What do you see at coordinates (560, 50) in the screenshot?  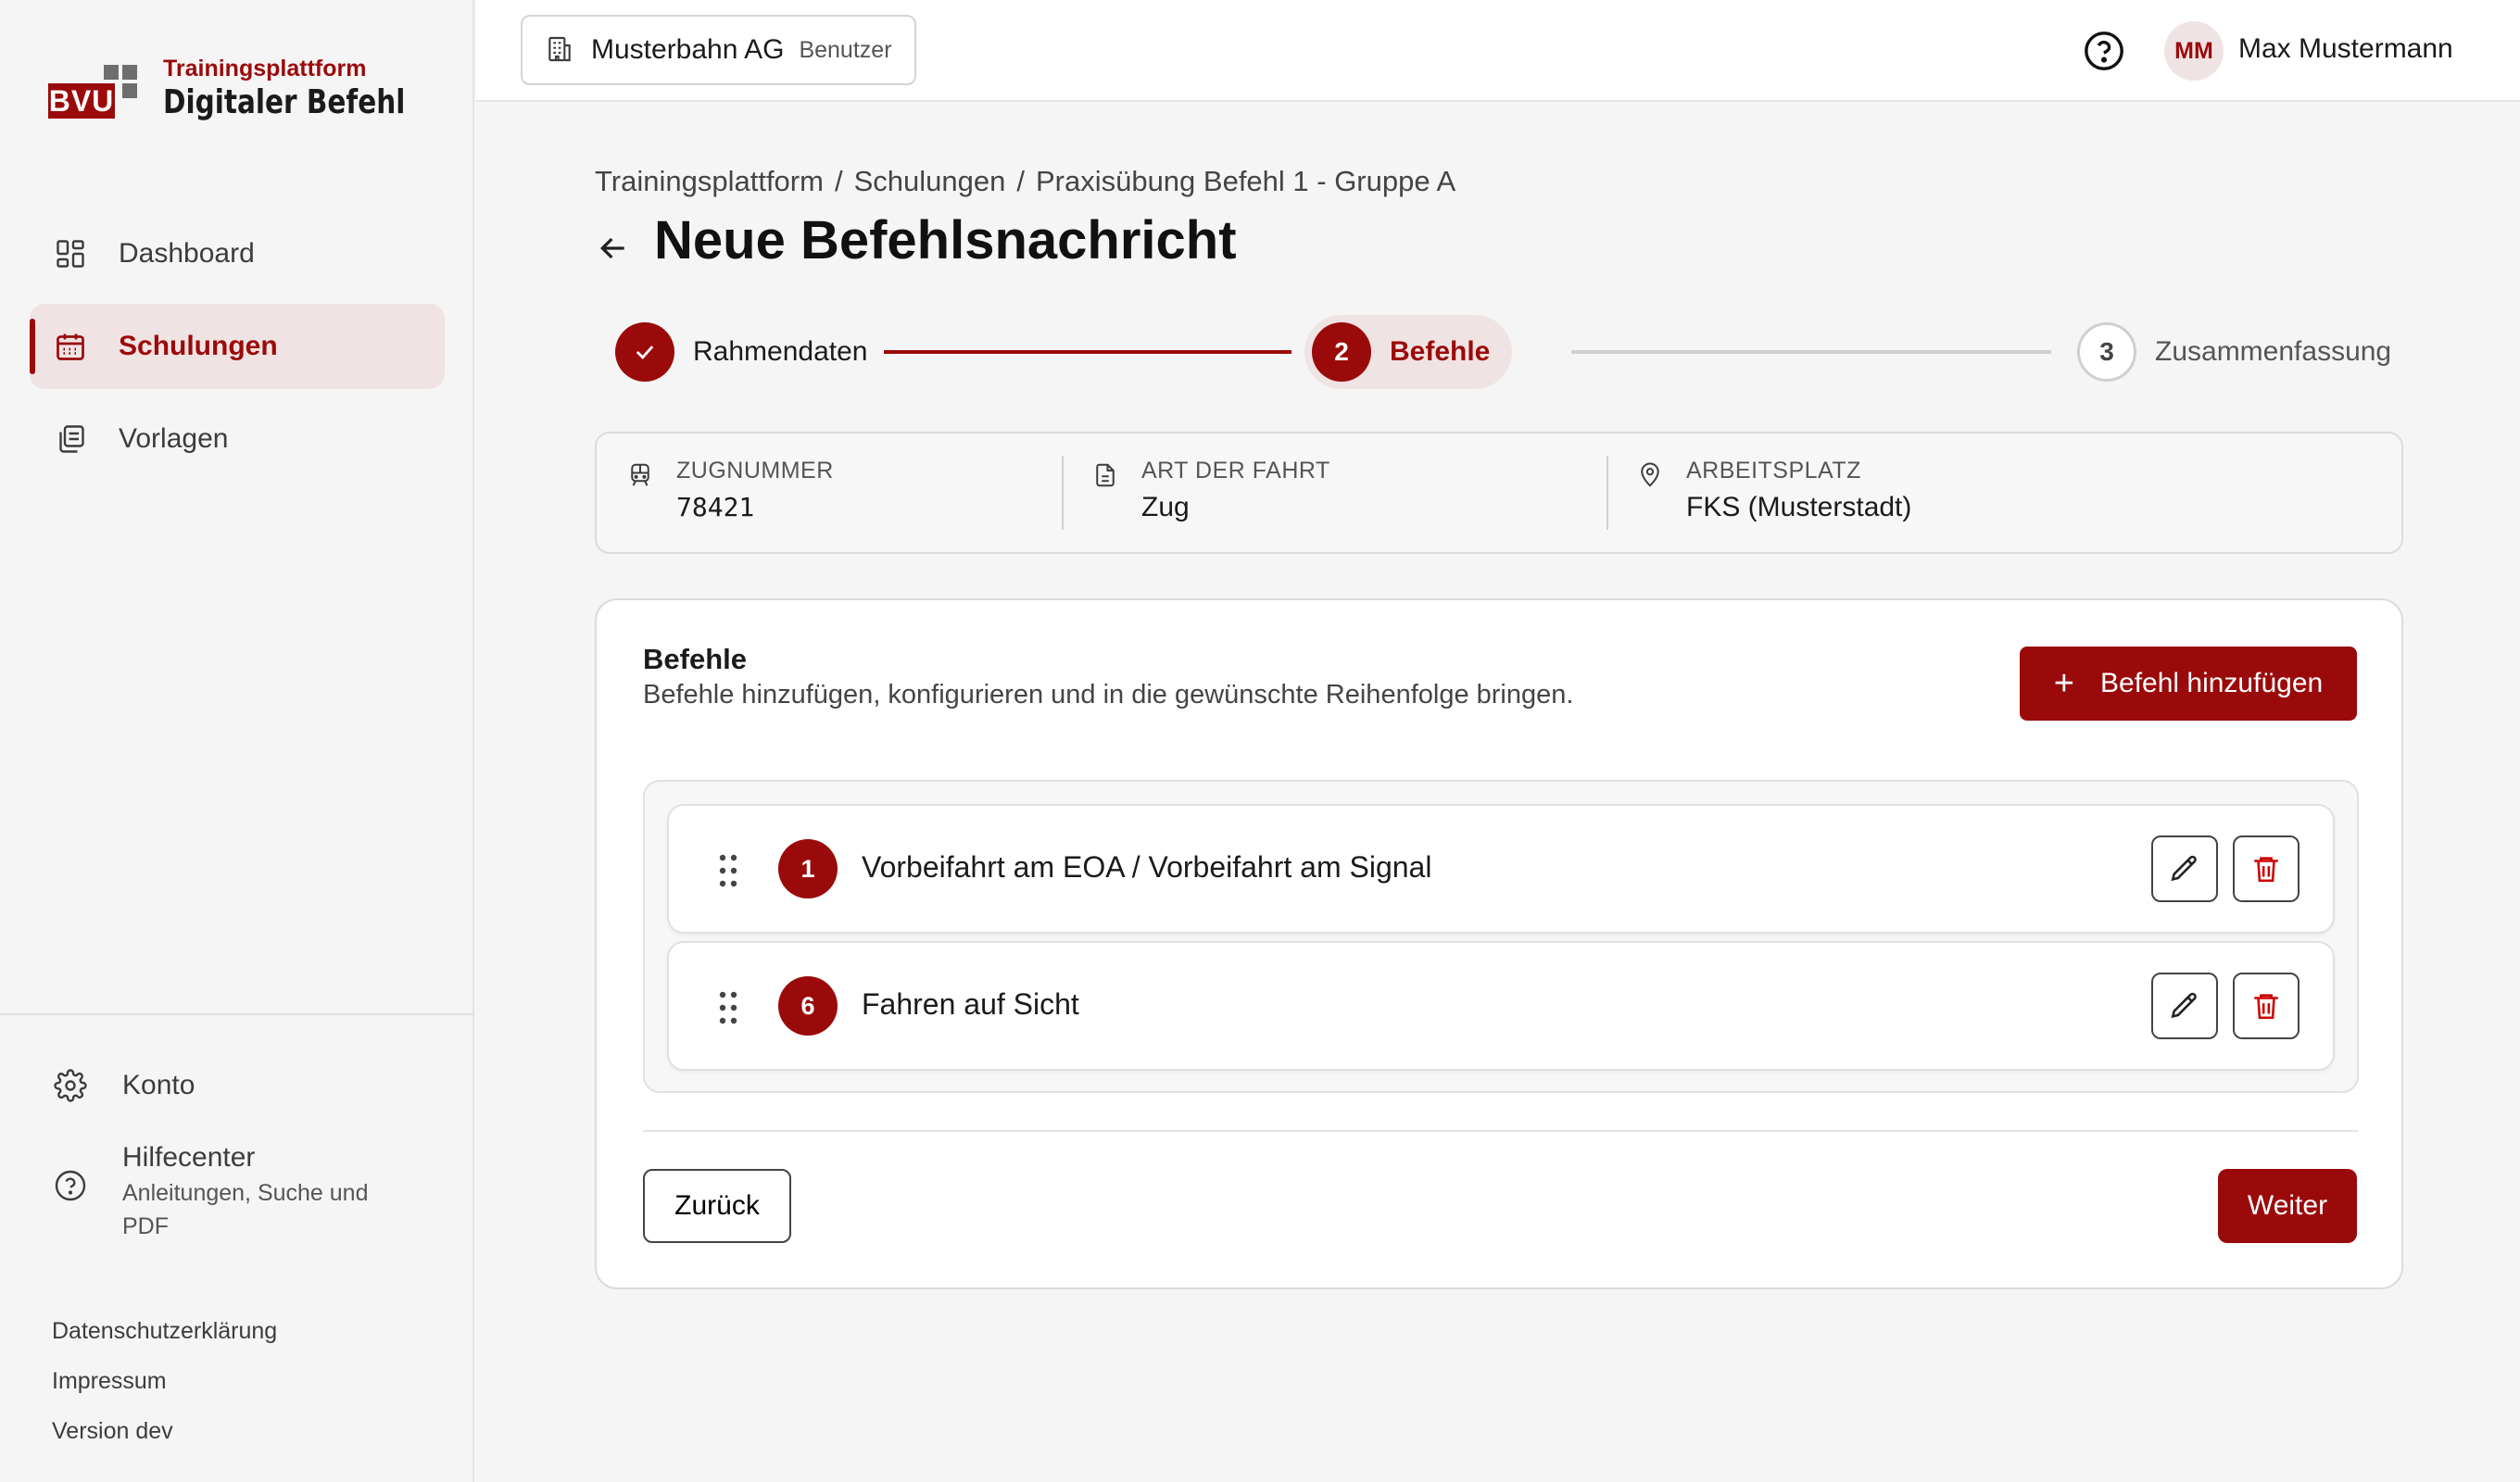 I see `building-icon` at bounding box center [560, 50].